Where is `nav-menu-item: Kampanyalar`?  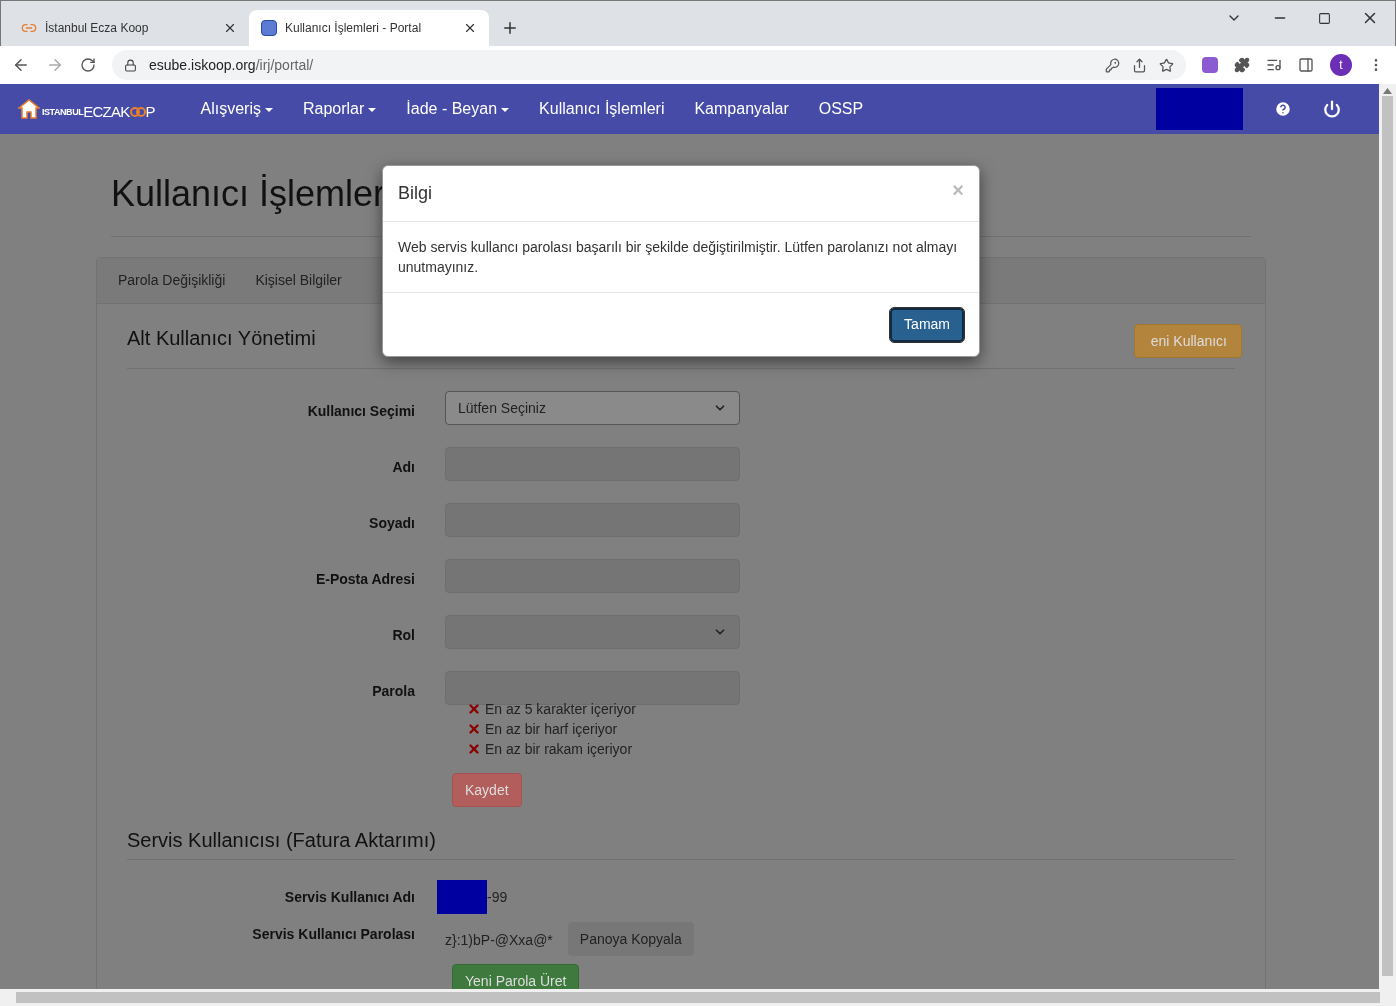
nav-menu-item: Kampanyalar is located at coordinates (741, 109).